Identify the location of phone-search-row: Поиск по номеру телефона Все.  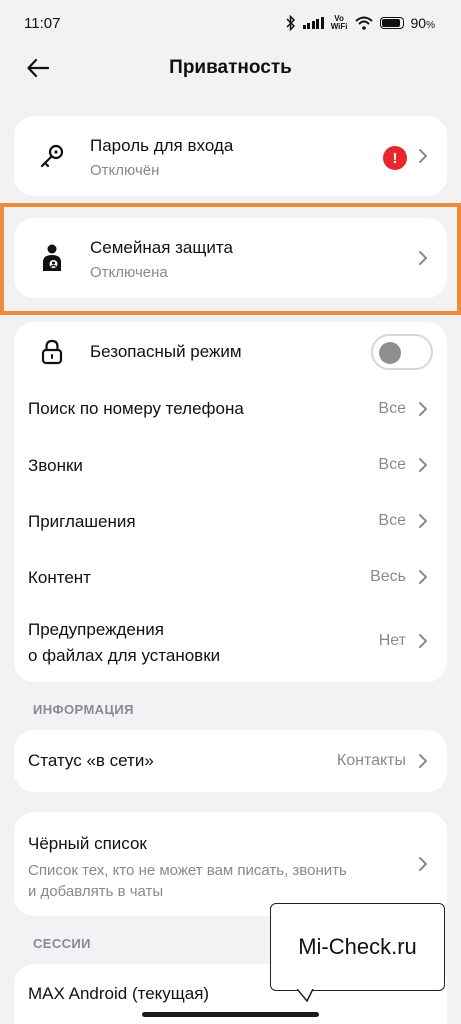
(230, 409).